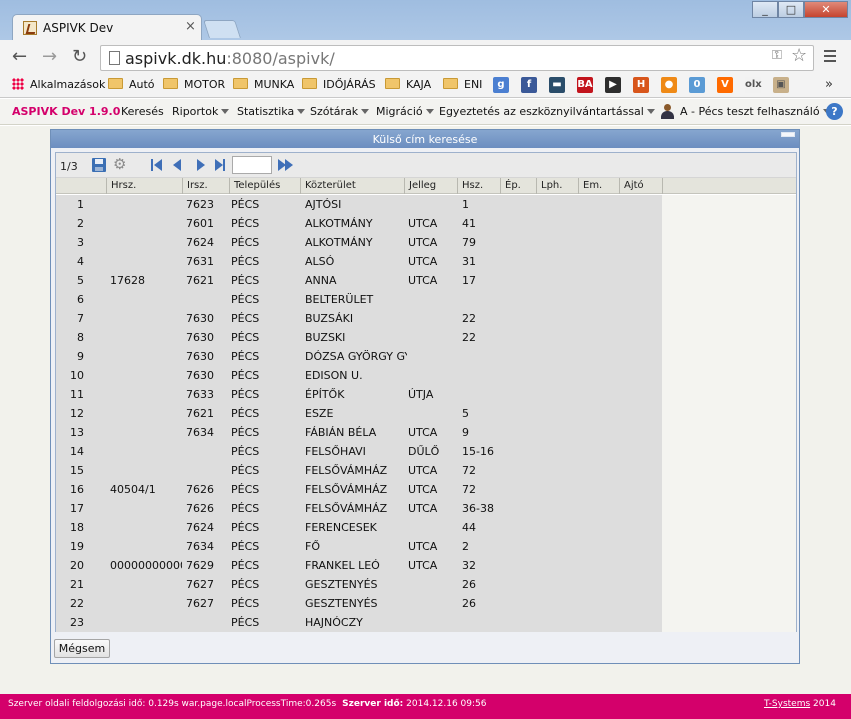 The image size is (851, 719). What do you see at coordinates (359, 280) in the screenshot?
I see `table-row: 5 17628 7621 PÉCS ANNA UTCA 17` at bounding box center [359, 280].